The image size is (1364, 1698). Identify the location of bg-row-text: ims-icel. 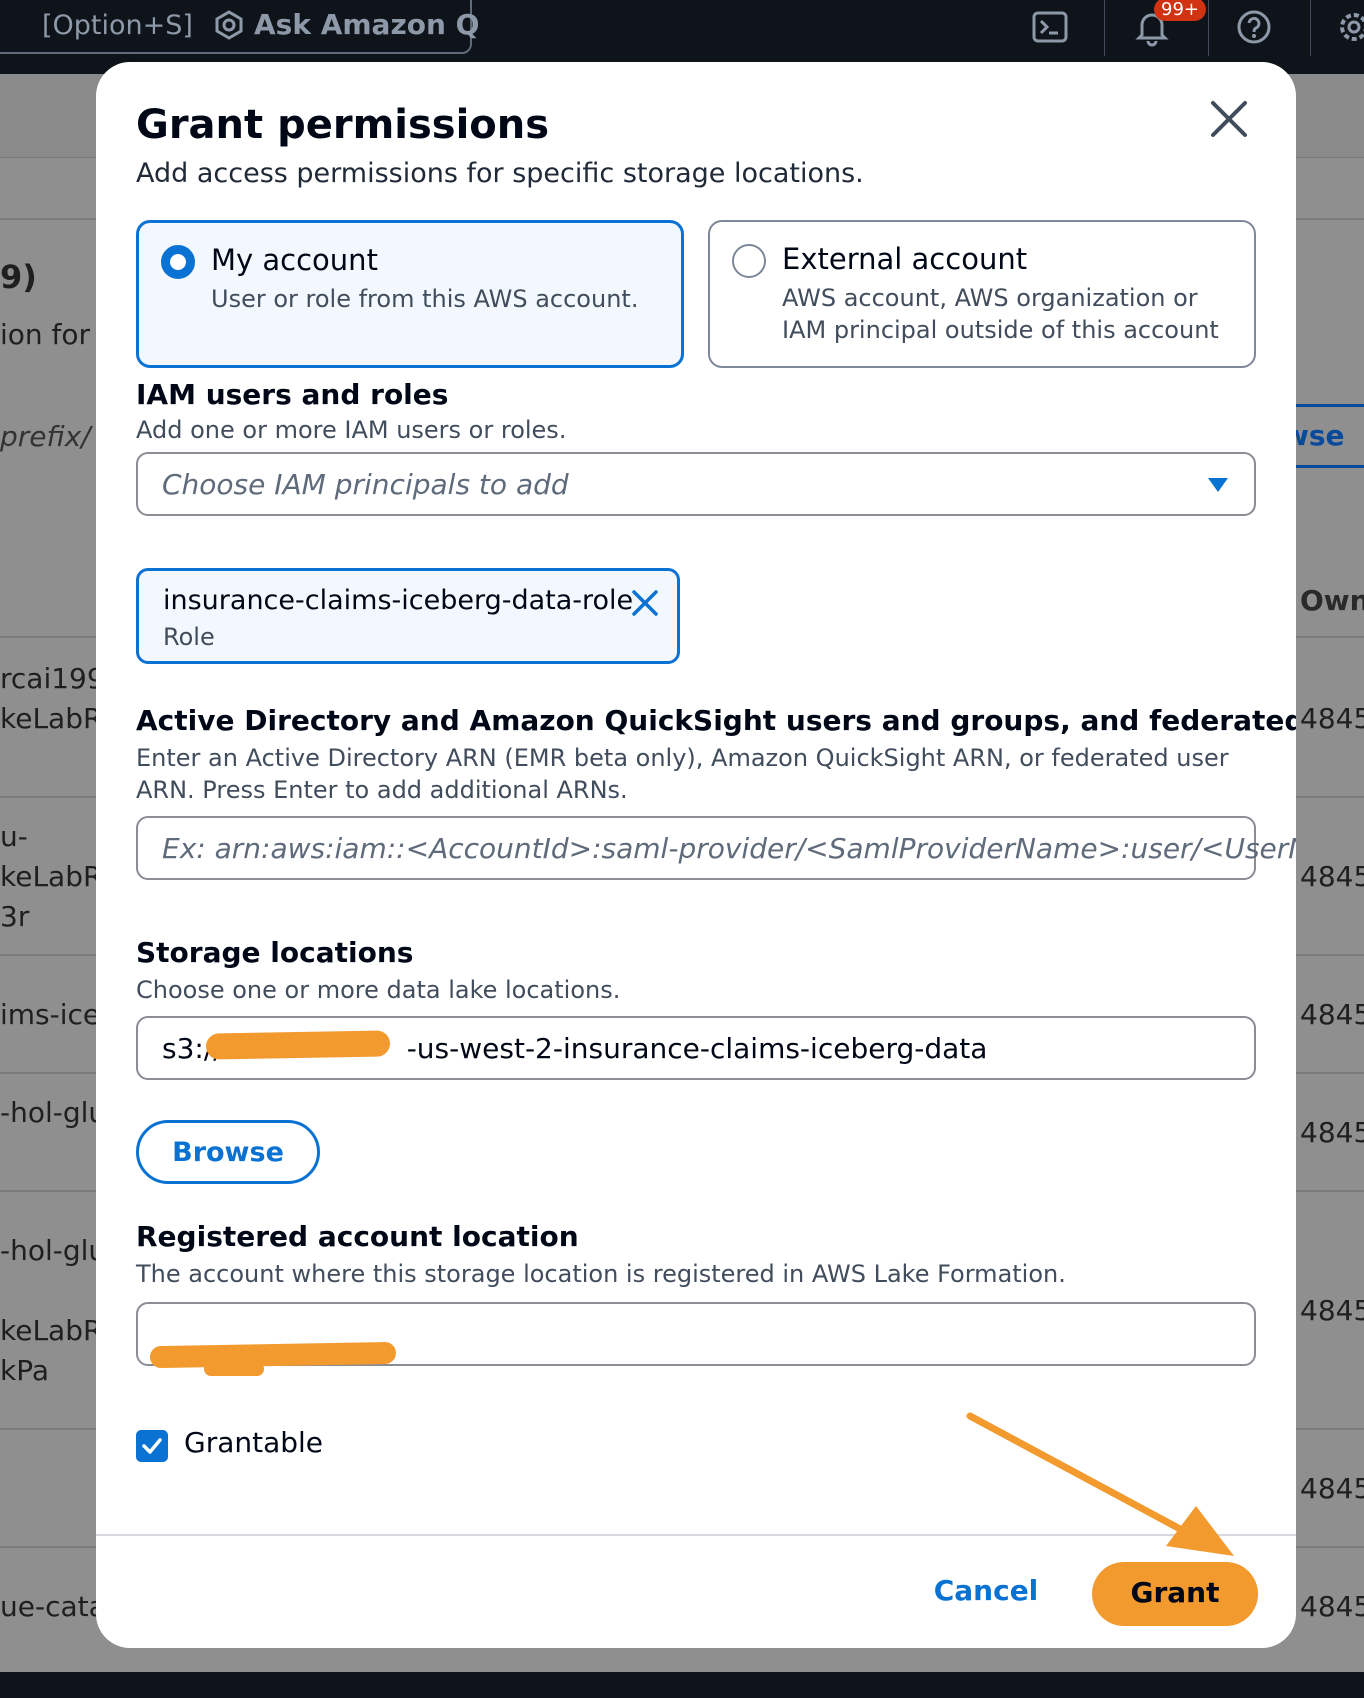
(54, 1014).